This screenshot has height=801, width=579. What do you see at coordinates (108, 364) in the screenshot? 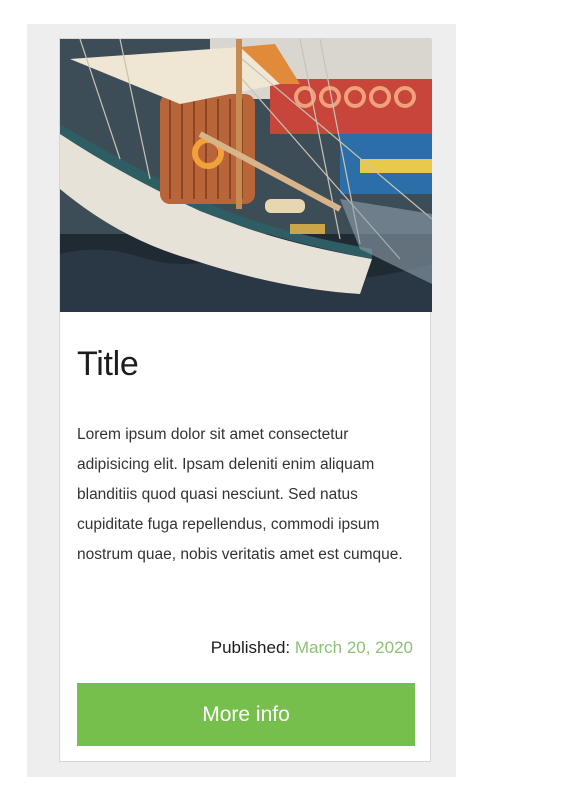
I see `card-title: Title` at bounding box center [108, 364].